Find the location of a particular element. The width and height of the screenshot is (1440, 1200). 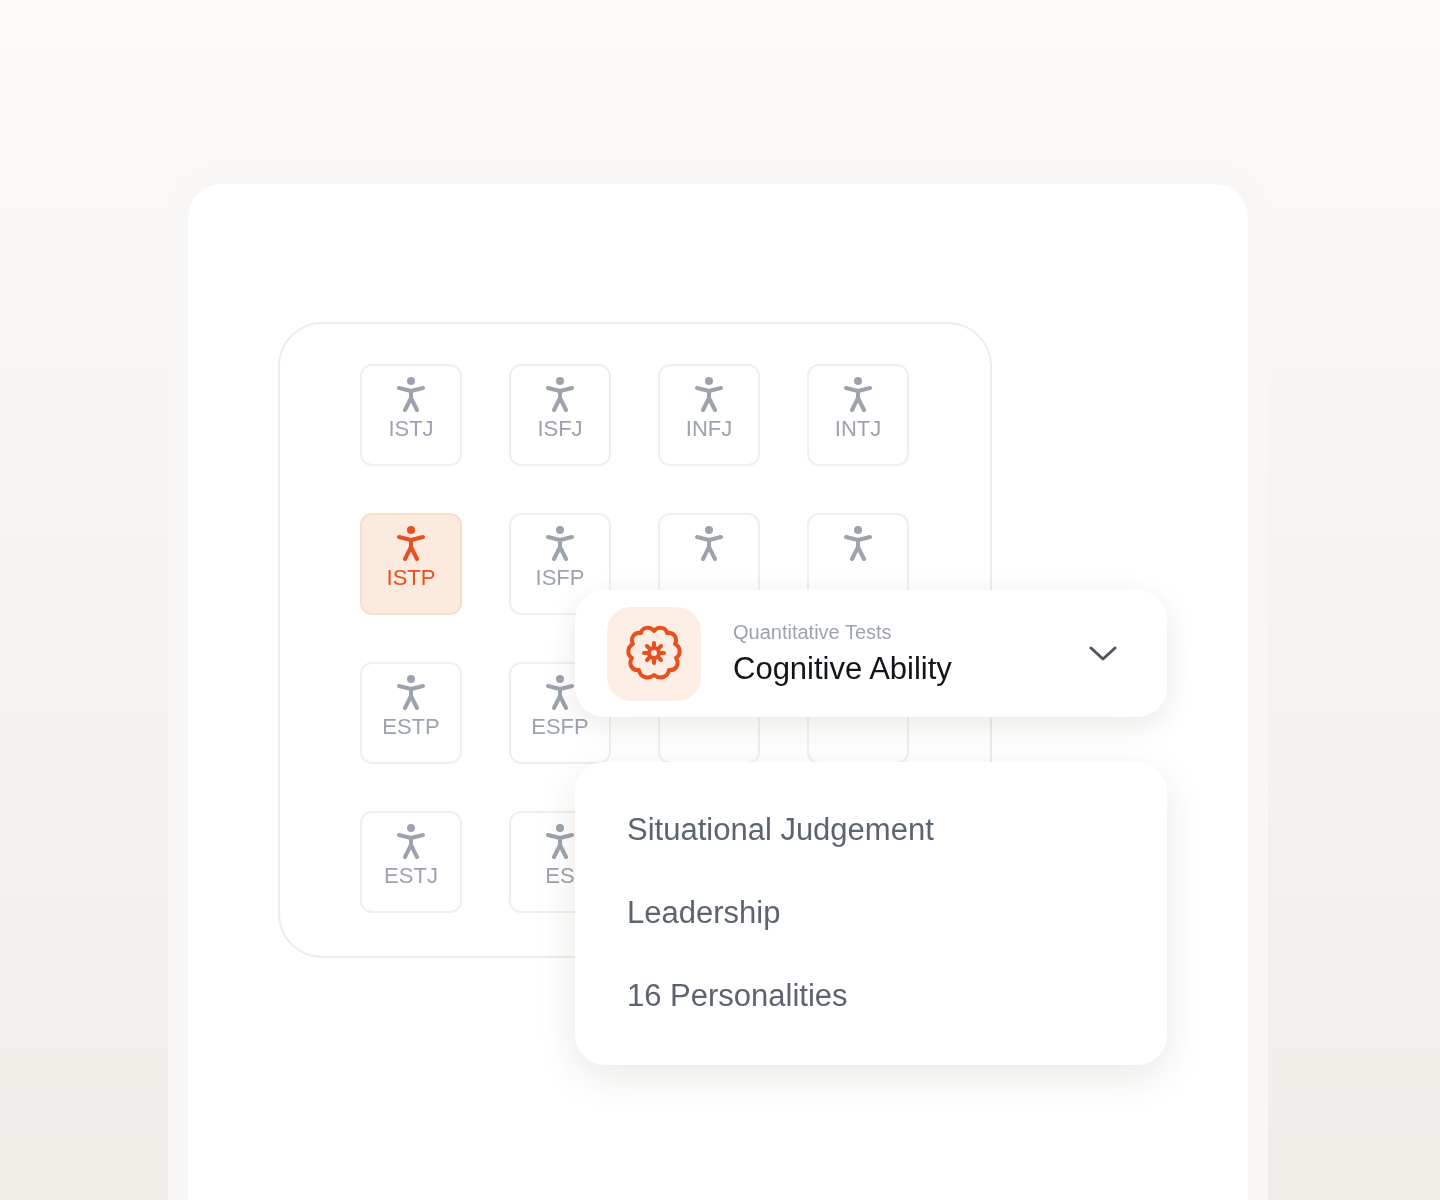

type-label: ISTP is located at coordinates (411, 578).